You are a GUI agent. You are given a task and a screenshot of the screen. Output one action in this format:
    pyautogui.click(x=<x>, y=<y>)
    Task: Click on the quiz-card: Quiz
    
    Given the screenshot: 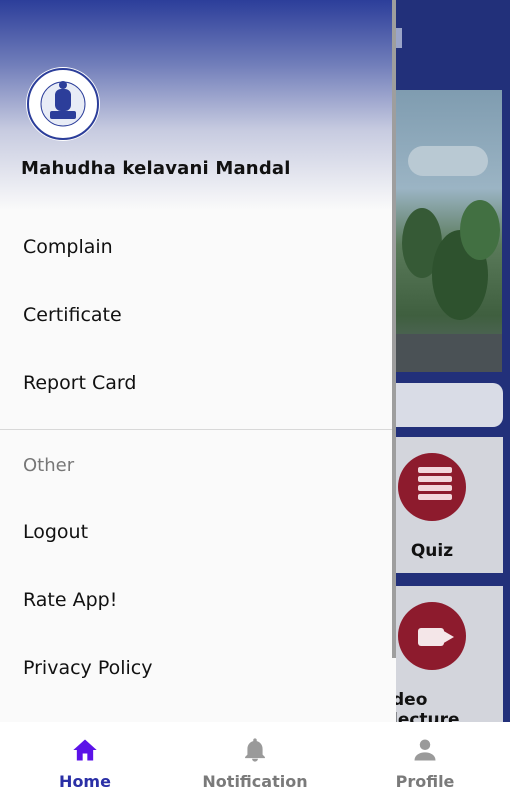 What is the action you would take?
    pyautogui.click(x=449, y=505)
    